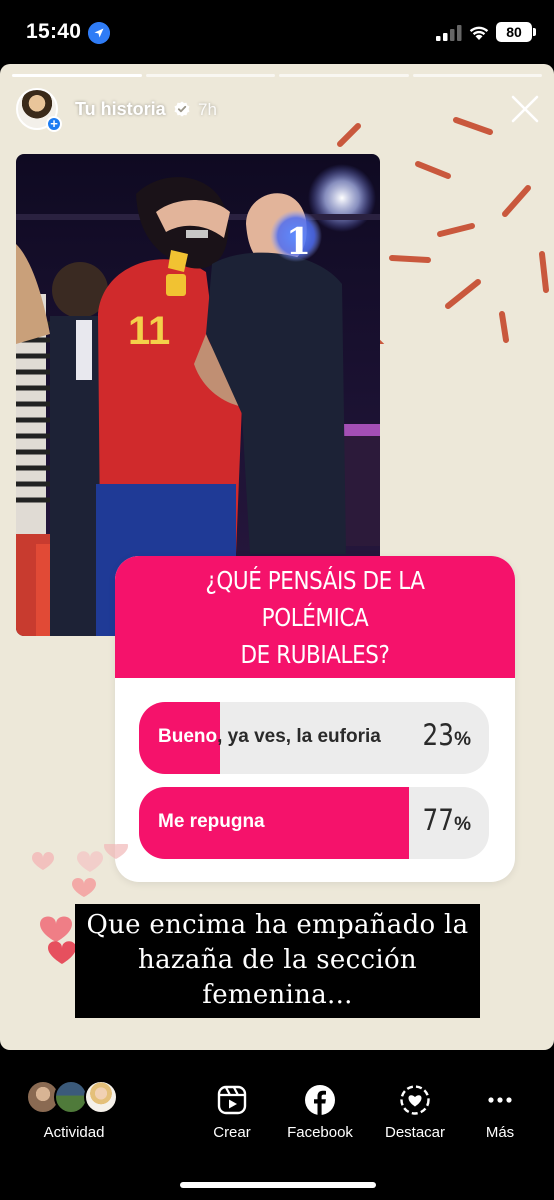 The height and width of the screenshot is (1200, 554). What do you see at coordinates (211, 821) in the screenshot?
I see `poll-option-2-label: Me repugna` at bounding box center [211, 821].